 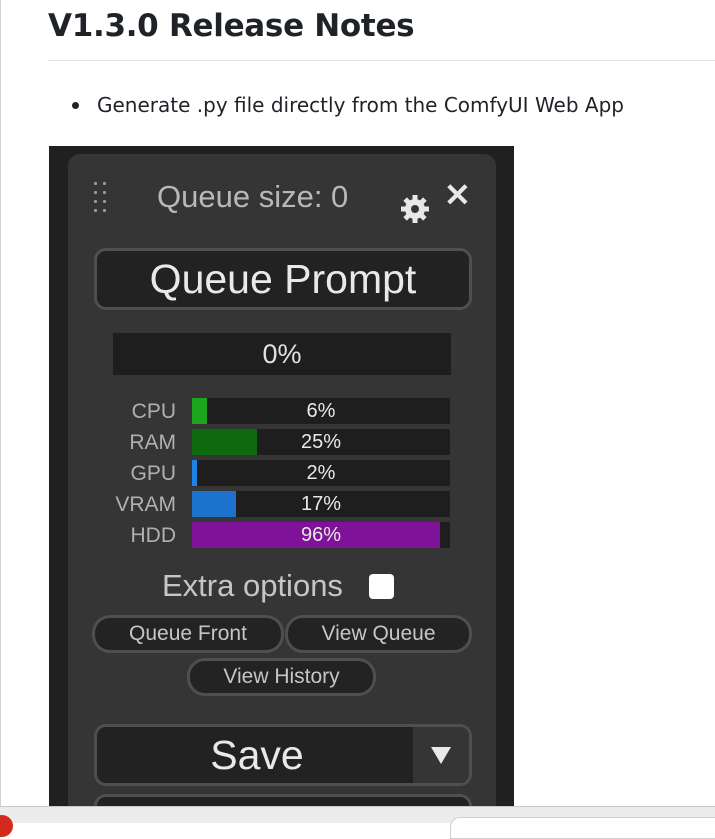 What do you see at coordinates (153, 473) in the screenshot?
I see `stat-label: GPU` at bounding box center [153, 473].